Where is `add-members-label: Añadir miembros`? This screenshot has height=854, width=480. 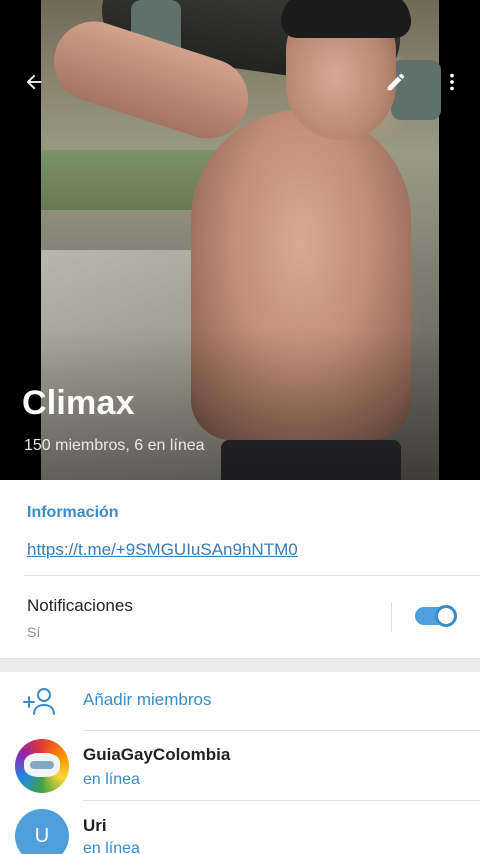 add-members-label: Añadir miembros is located at coordinates (147, 699).